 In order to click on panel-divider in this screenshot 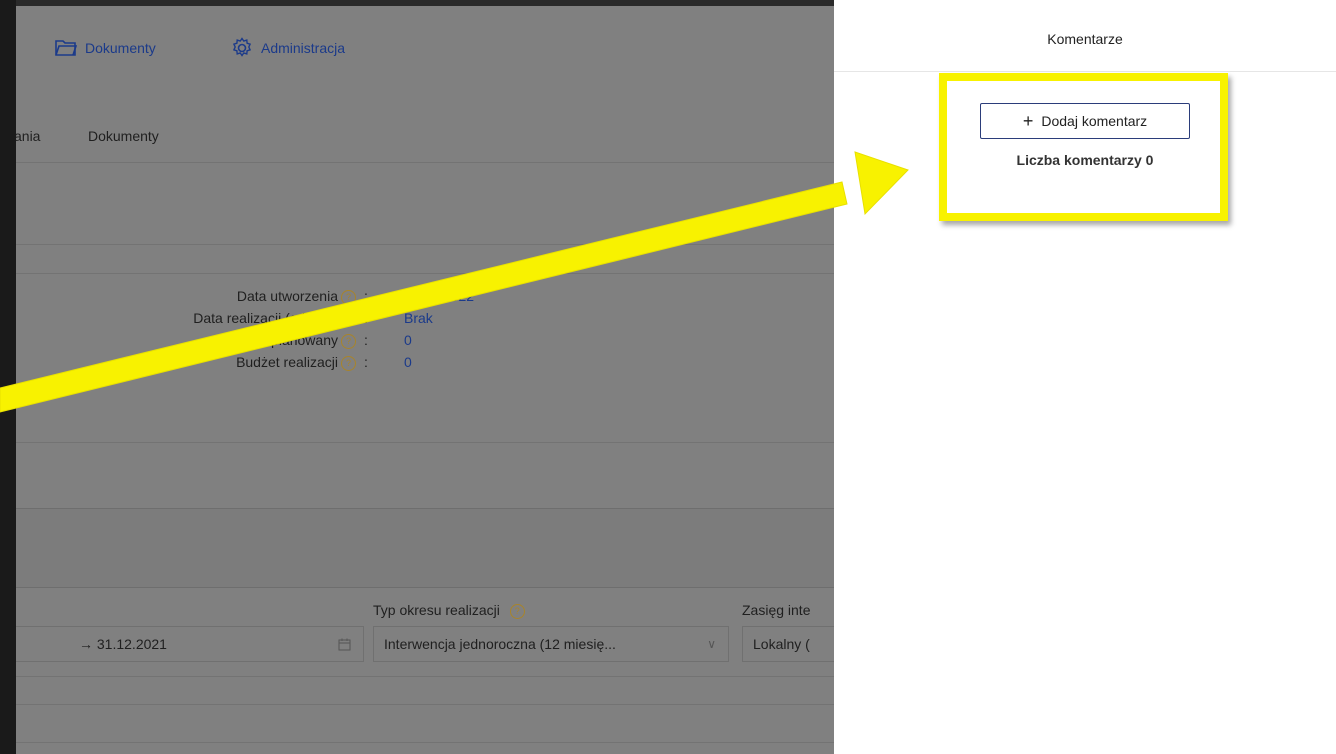, I will do `click(1085, 71)`.